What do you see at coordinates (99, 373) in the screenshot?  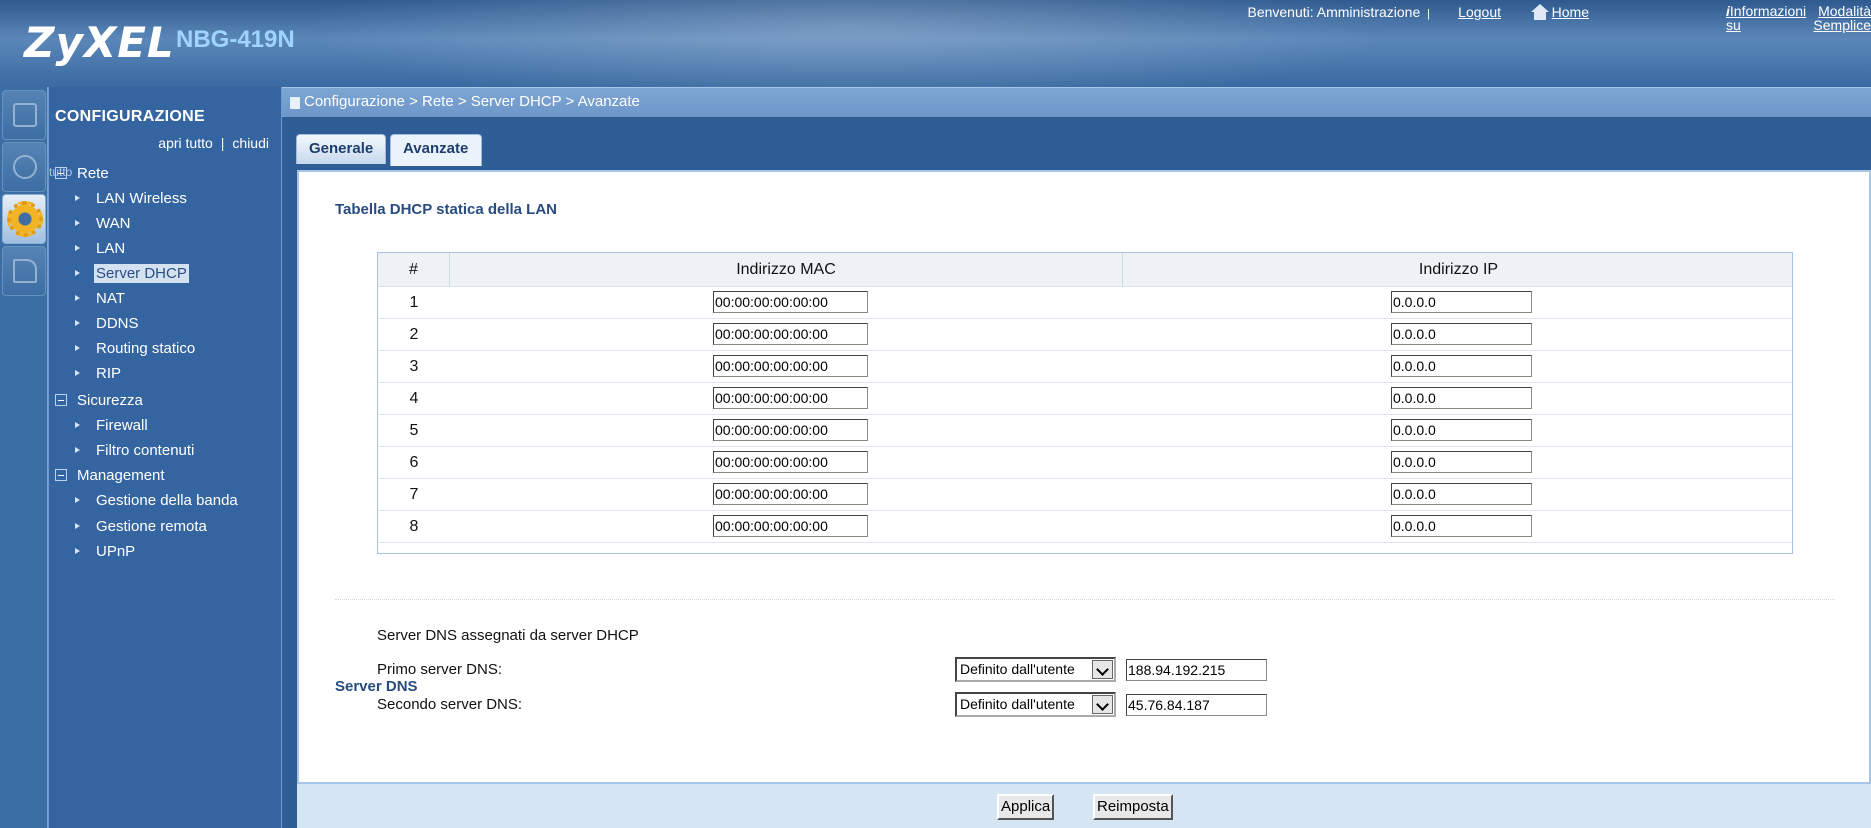 I see `sidebar-item-rip: RIP` at bounding box center [99, 373].